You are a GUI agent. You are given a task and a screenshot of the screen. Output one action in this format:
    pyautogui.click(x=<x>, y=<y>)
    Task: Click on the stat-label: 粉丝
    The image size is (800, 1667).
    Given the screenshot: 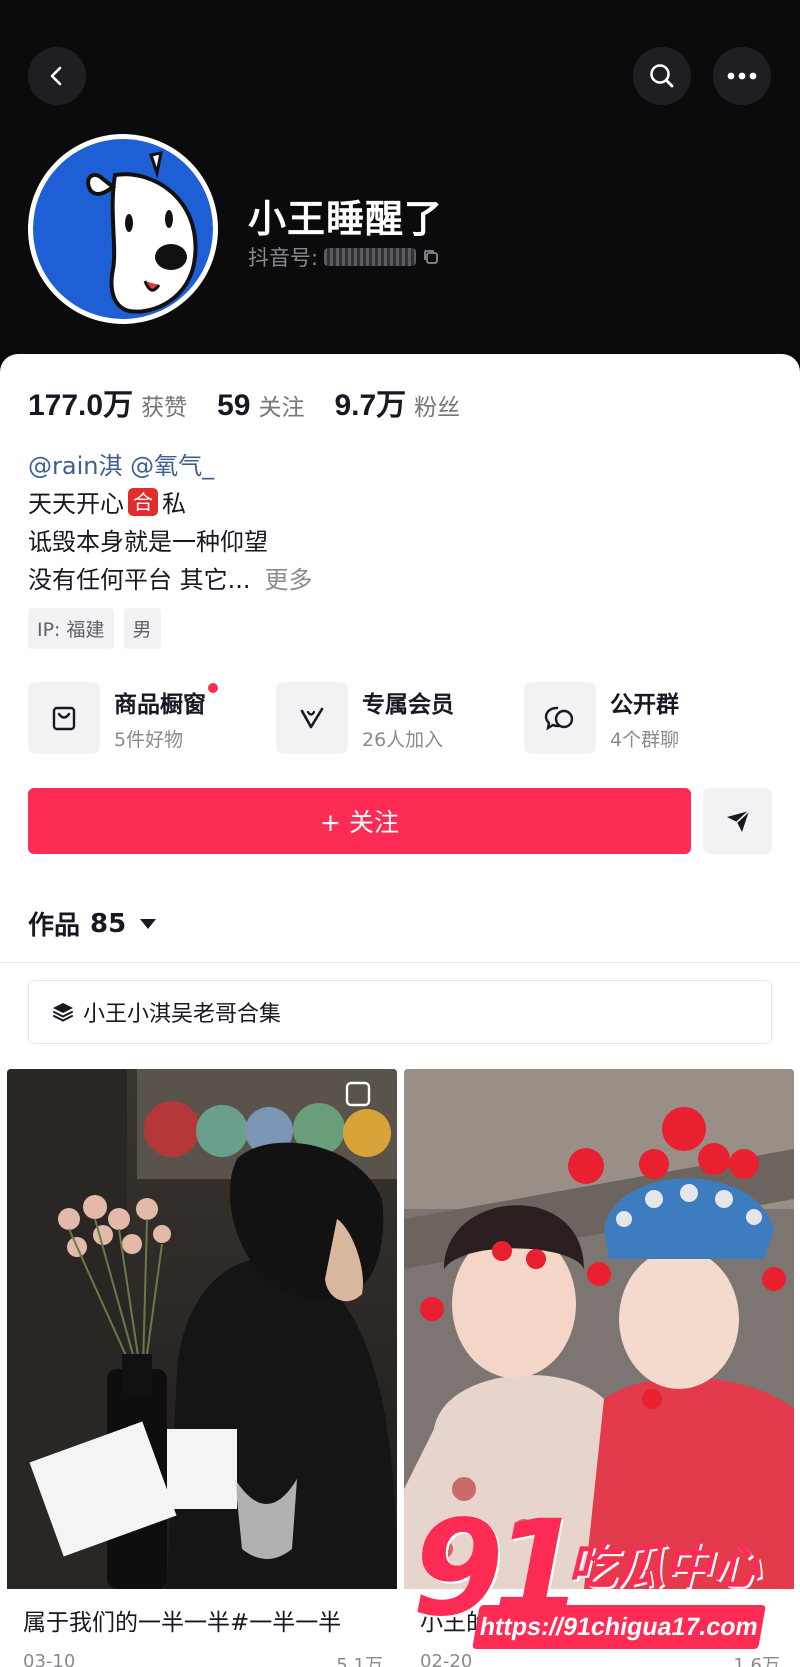 What is the action you would take?
    pyautogui.click(x=437, y=408)
    